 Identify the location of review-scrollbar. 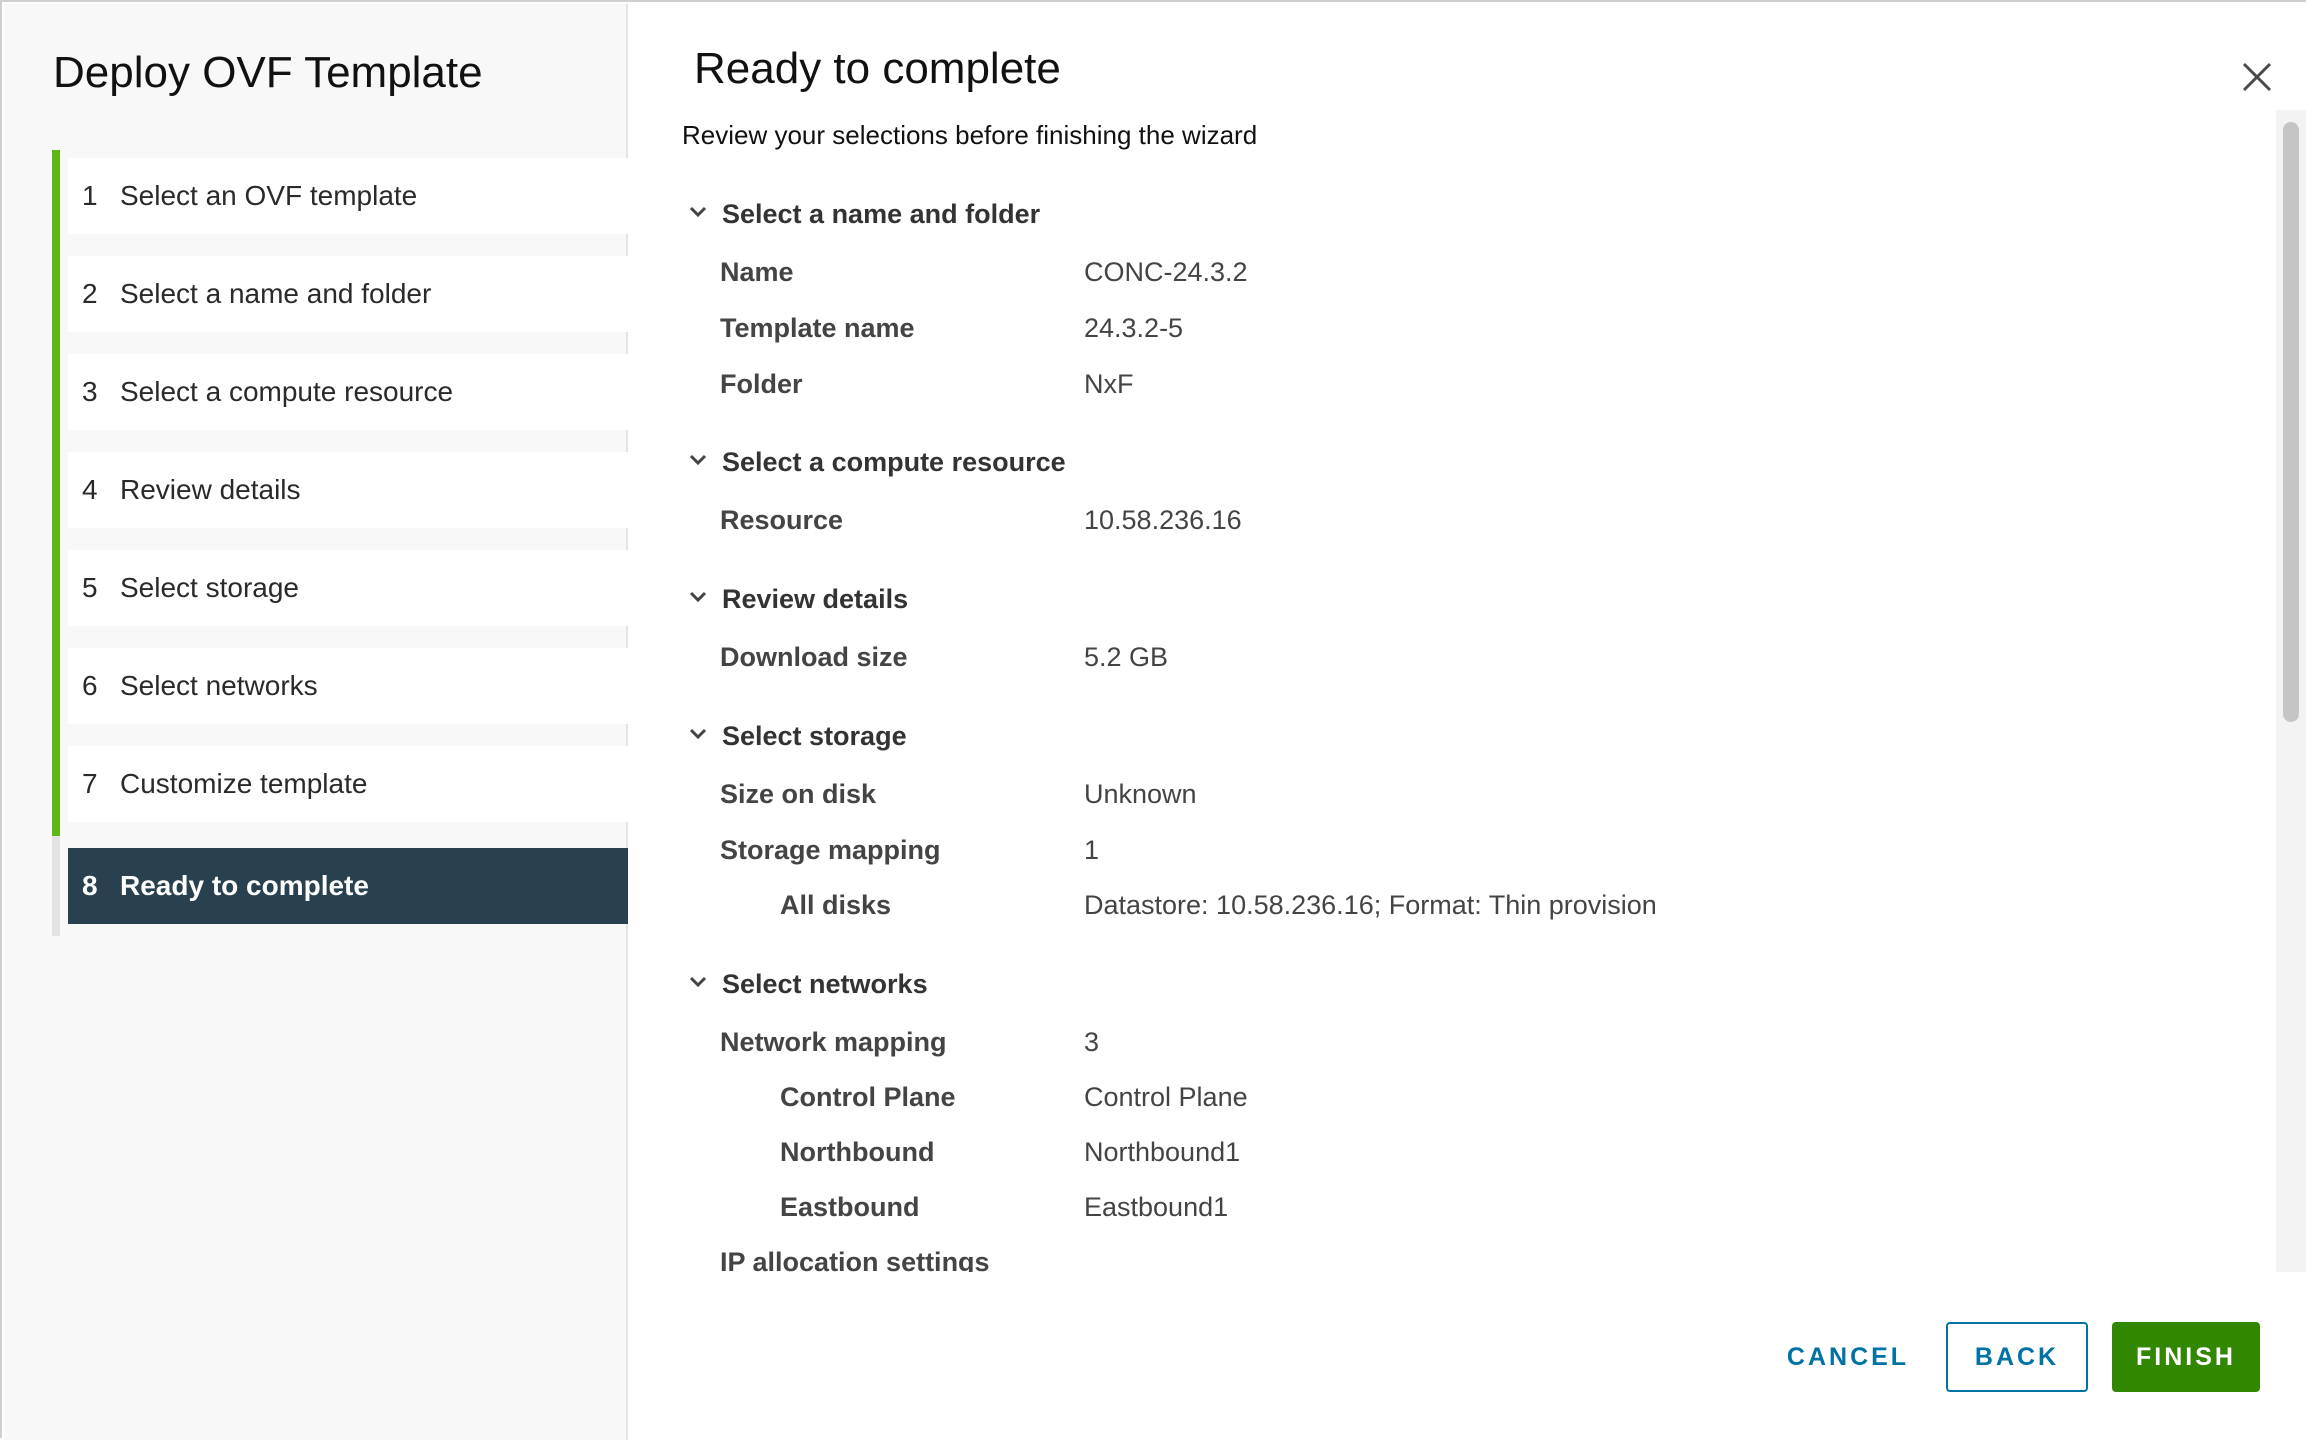
(2291, 691).